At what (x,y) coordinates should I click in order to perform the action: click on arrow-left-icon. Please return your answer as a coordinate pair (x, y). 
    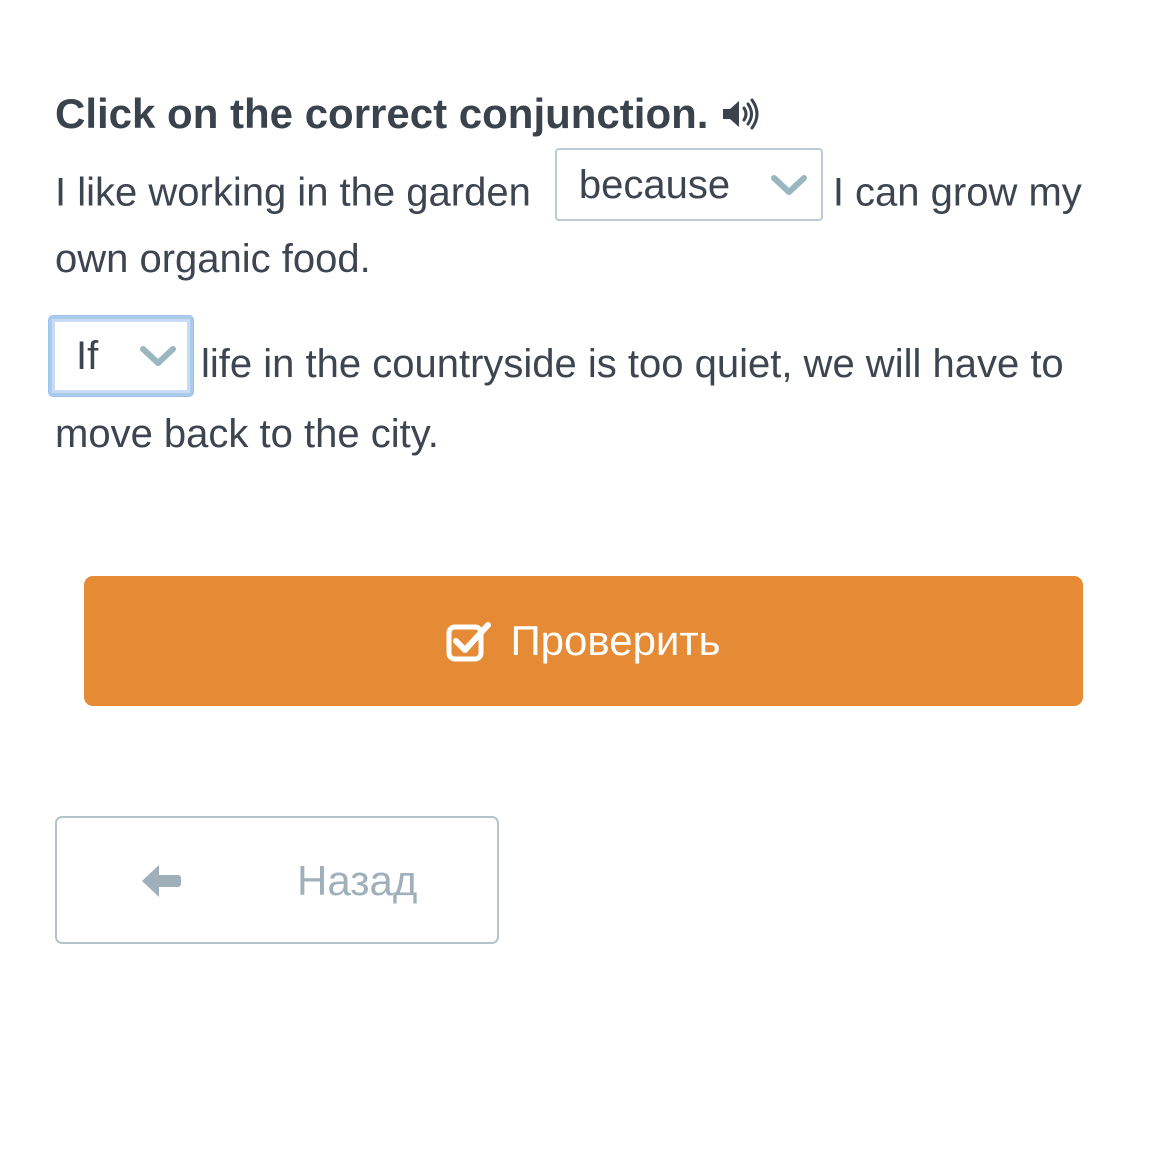
    Looking at the image, I should click on (161, 881).